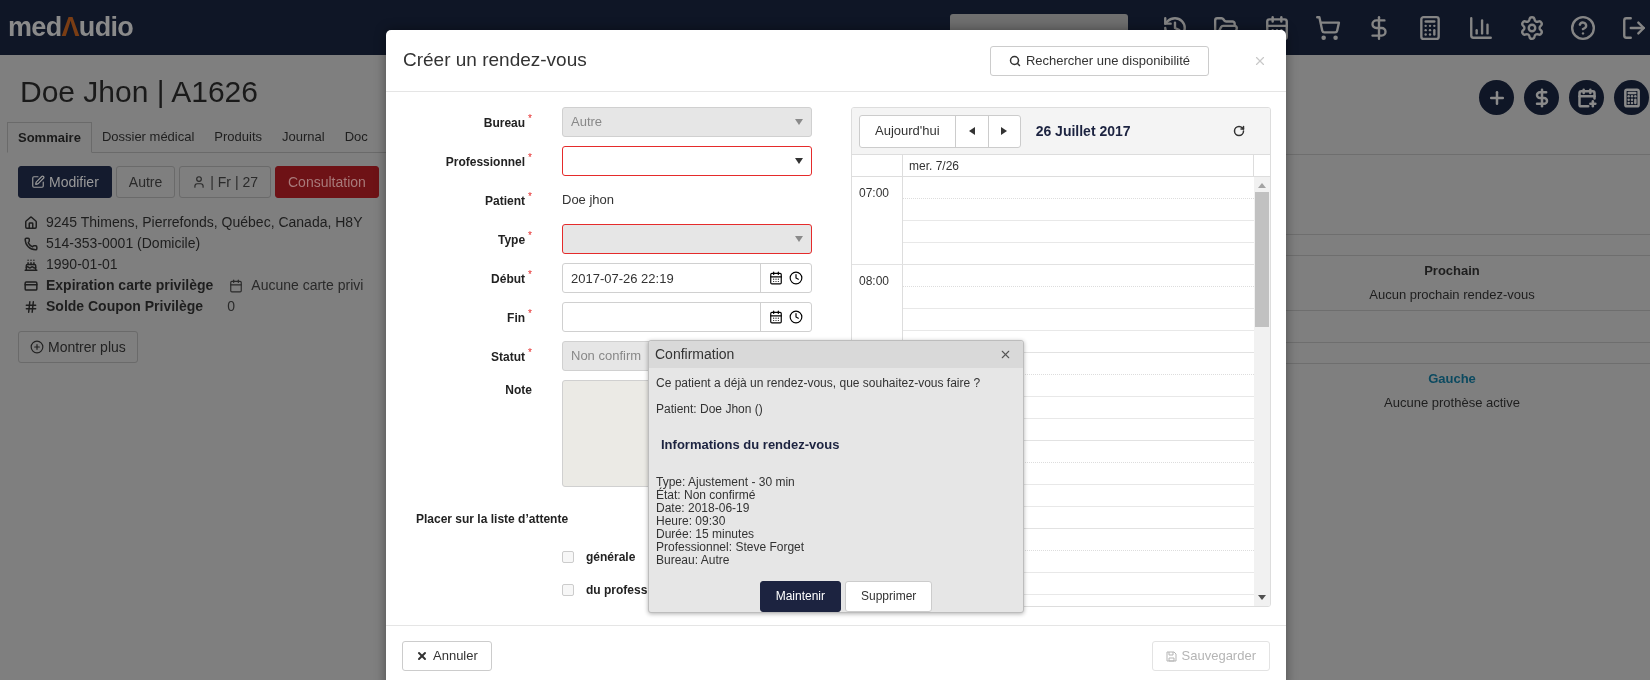 The height and width of the screenshot is (680, 1650). I want to click on tab: Produits, so click(238, 136).